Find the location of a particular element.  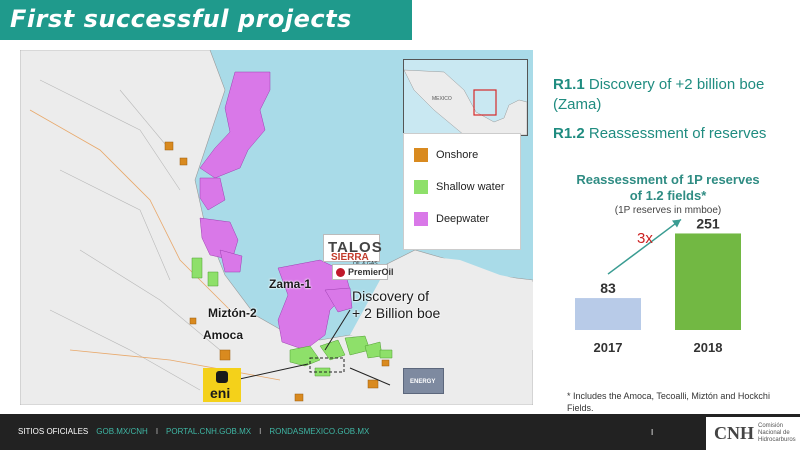

legend-item-shallow-water: Shallow water is located at coordinates (459, 187).